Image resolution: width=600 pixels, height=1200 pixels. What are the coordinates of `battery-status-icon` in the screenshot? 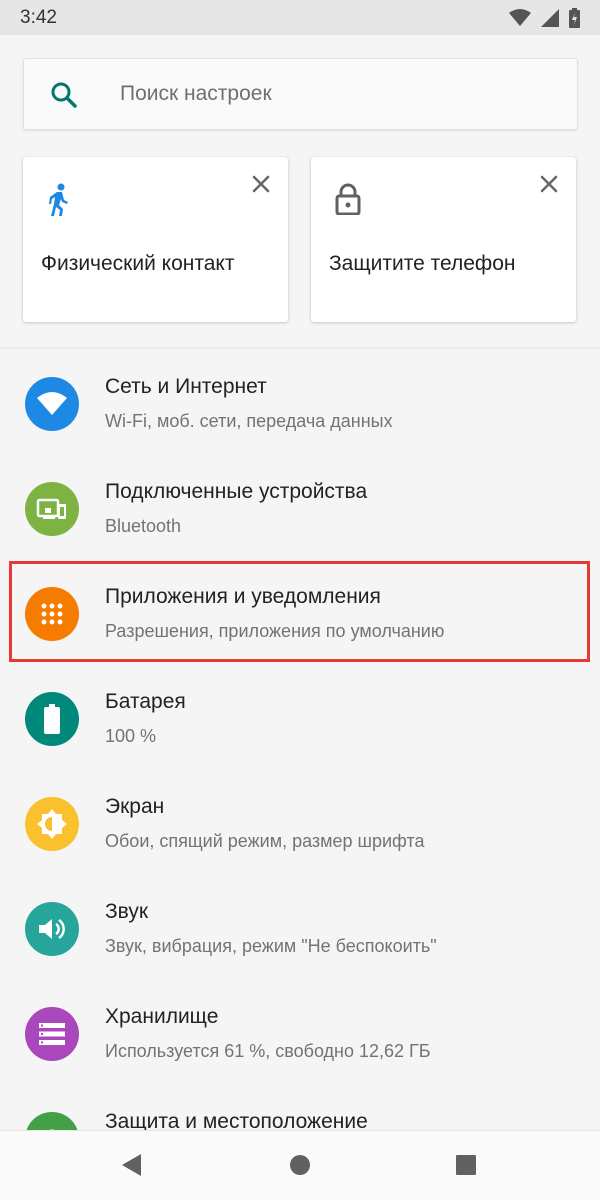 It's located at (574, 18).